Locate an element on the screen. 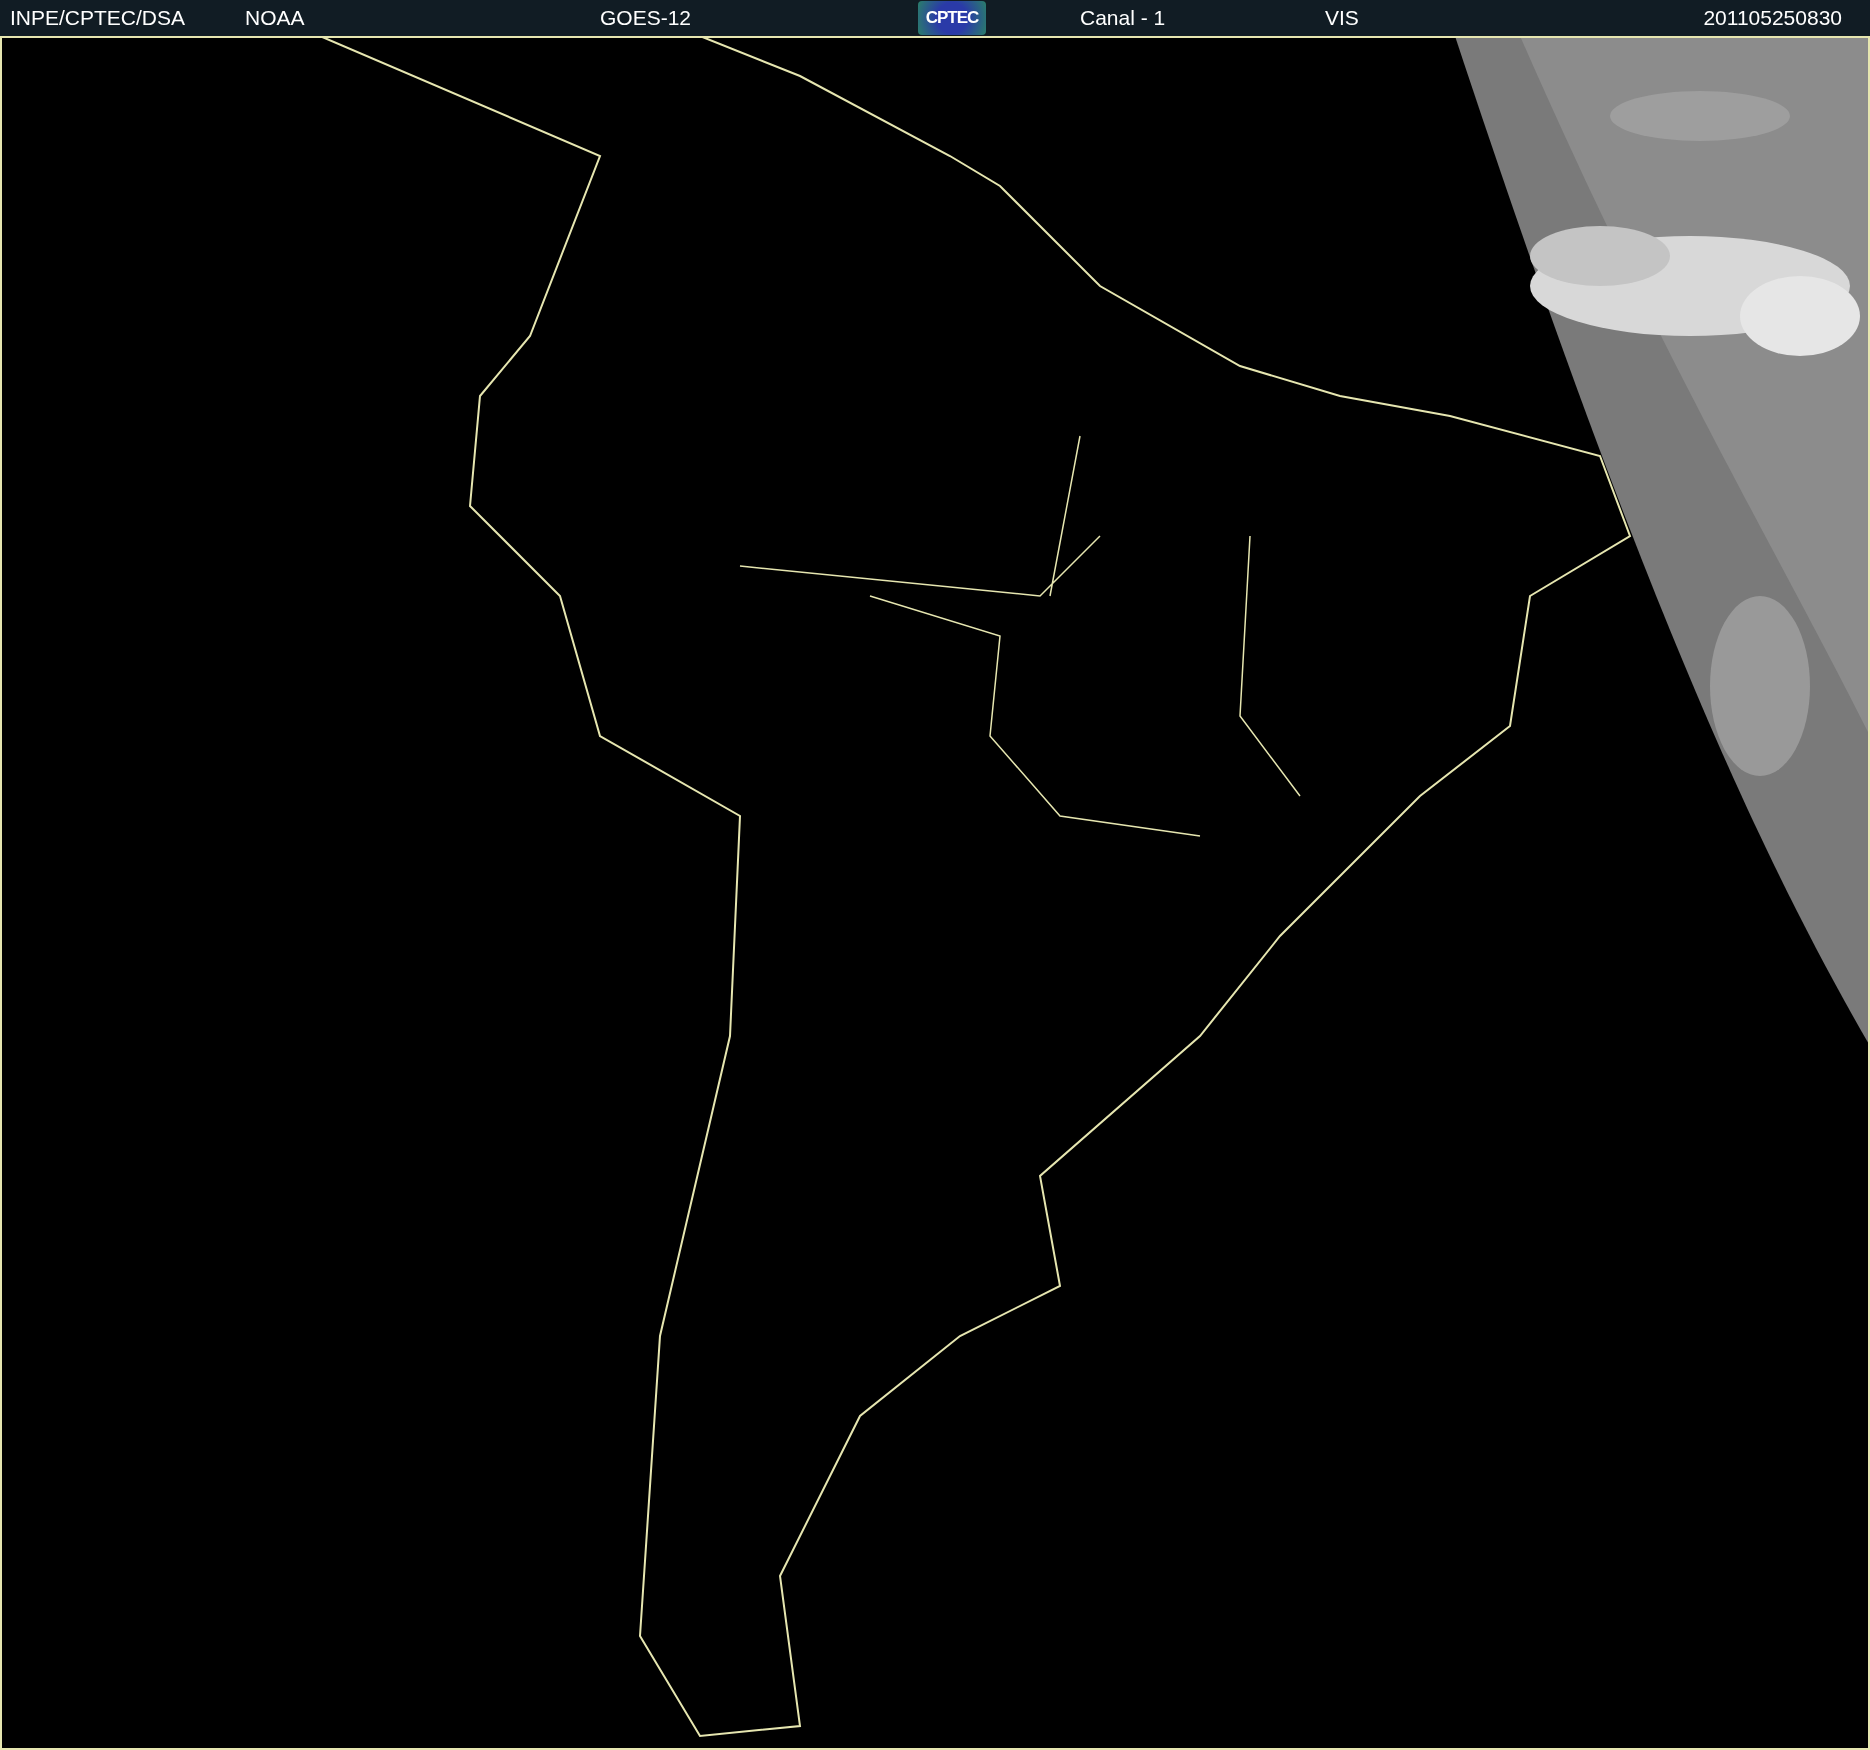 The image size is (1870, 1750). header-label: NOAA is located at coordinates (275, 18).